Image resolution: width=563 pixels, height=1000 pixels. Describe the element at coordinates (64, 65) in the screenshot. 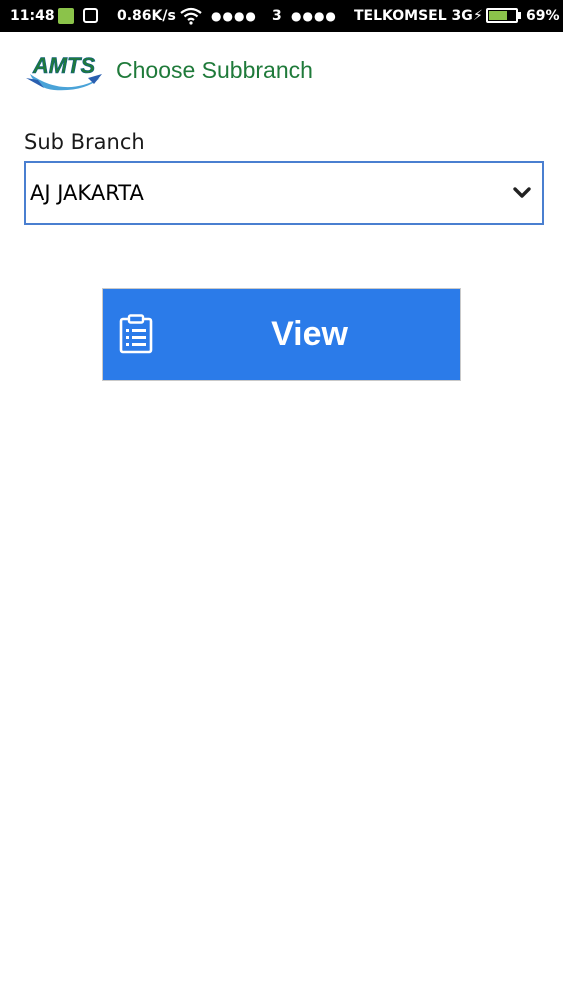

I see `logo-text: AMTS` at that location.